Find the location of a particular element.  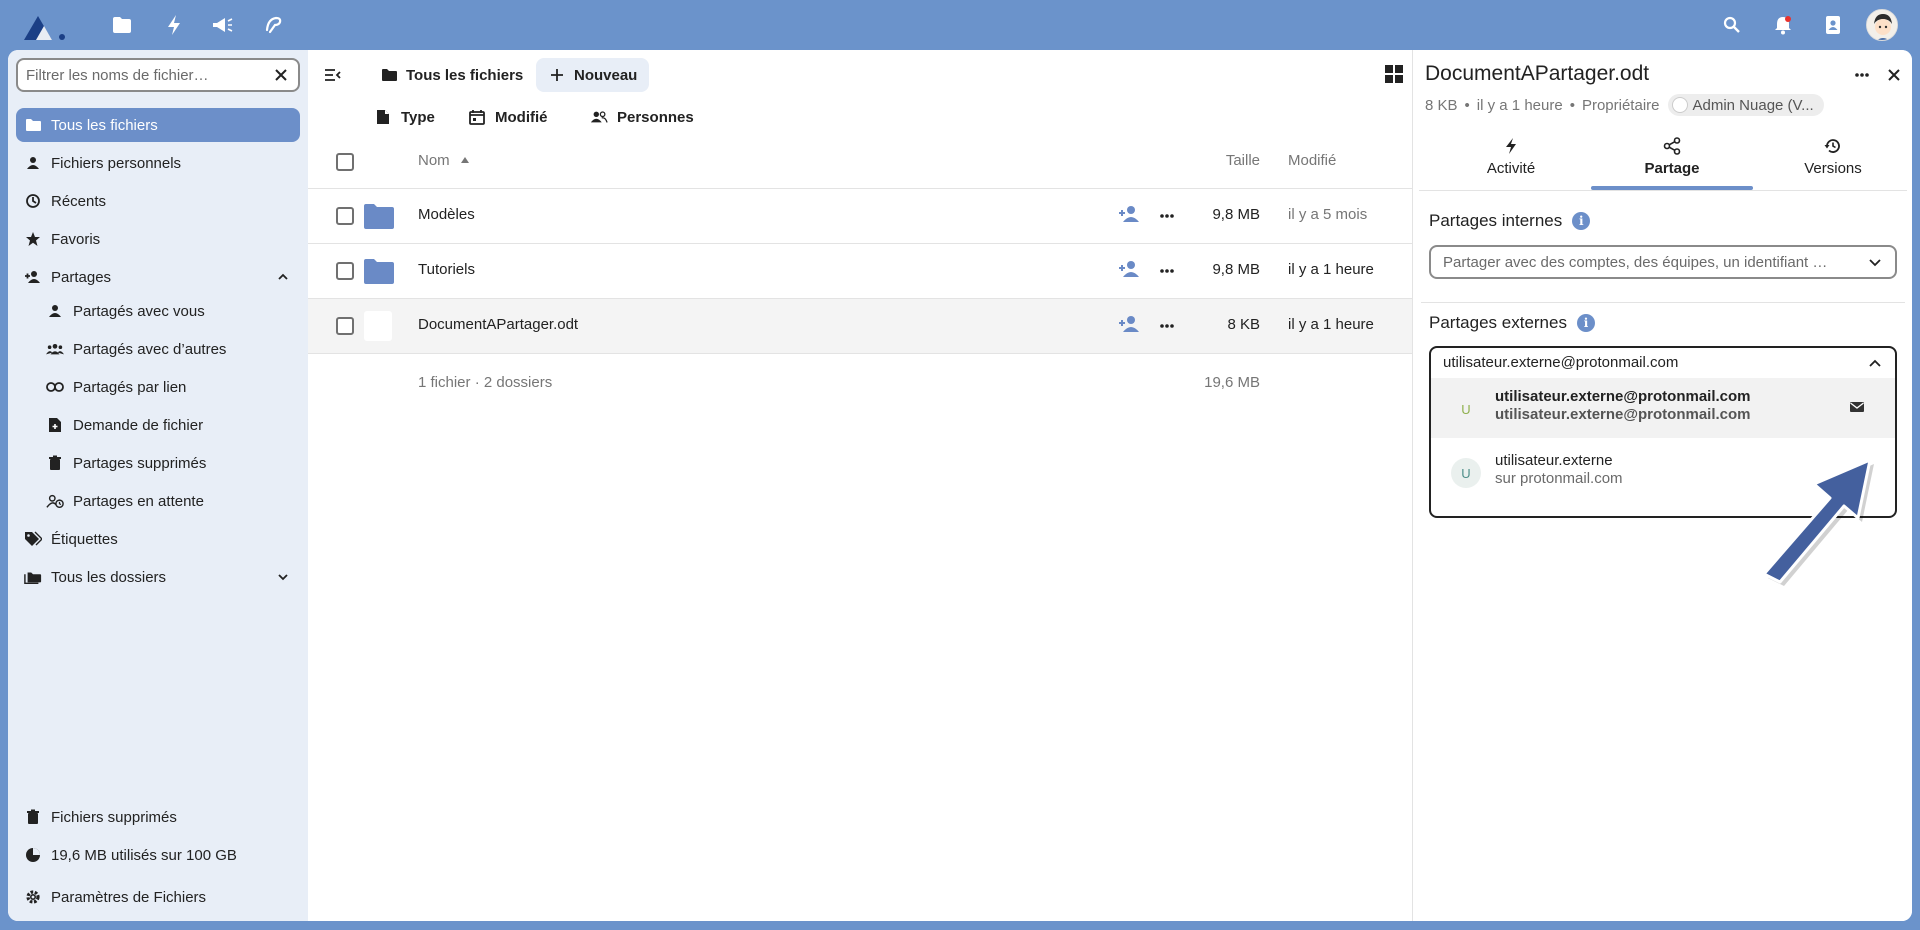

sidebar-item-label: Tous les fichiers is located at coordinates (104, 125).